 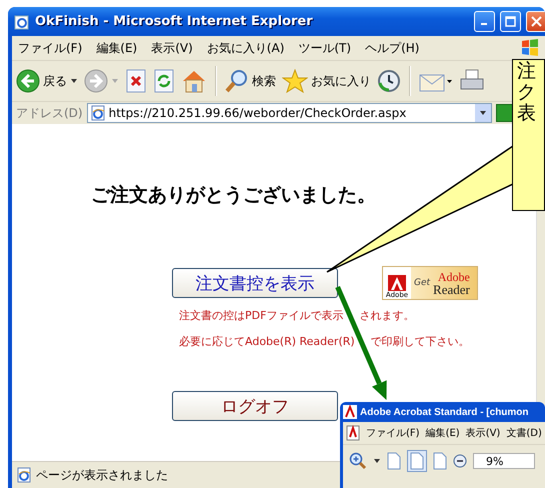 What do you see at coordinates (341, 81) in the screenshot?
I see `toolbar-label: お気に入り` at bounding box center [341, 81].